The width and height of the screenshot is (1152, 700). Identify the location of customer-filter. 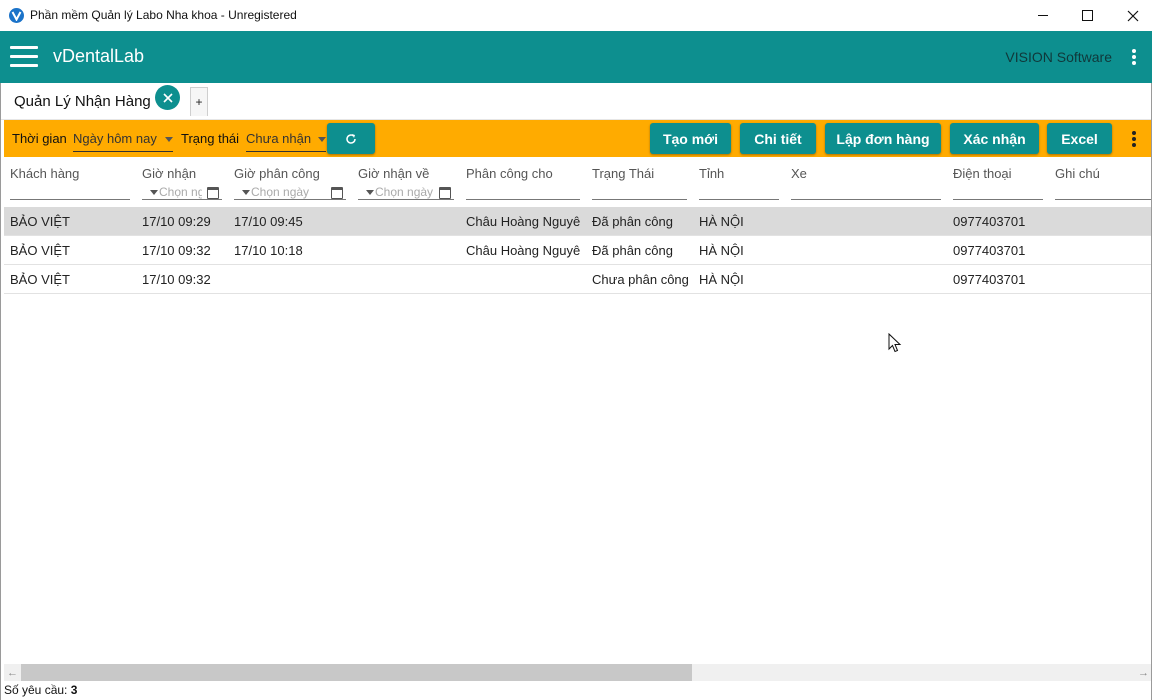
(70, 199).